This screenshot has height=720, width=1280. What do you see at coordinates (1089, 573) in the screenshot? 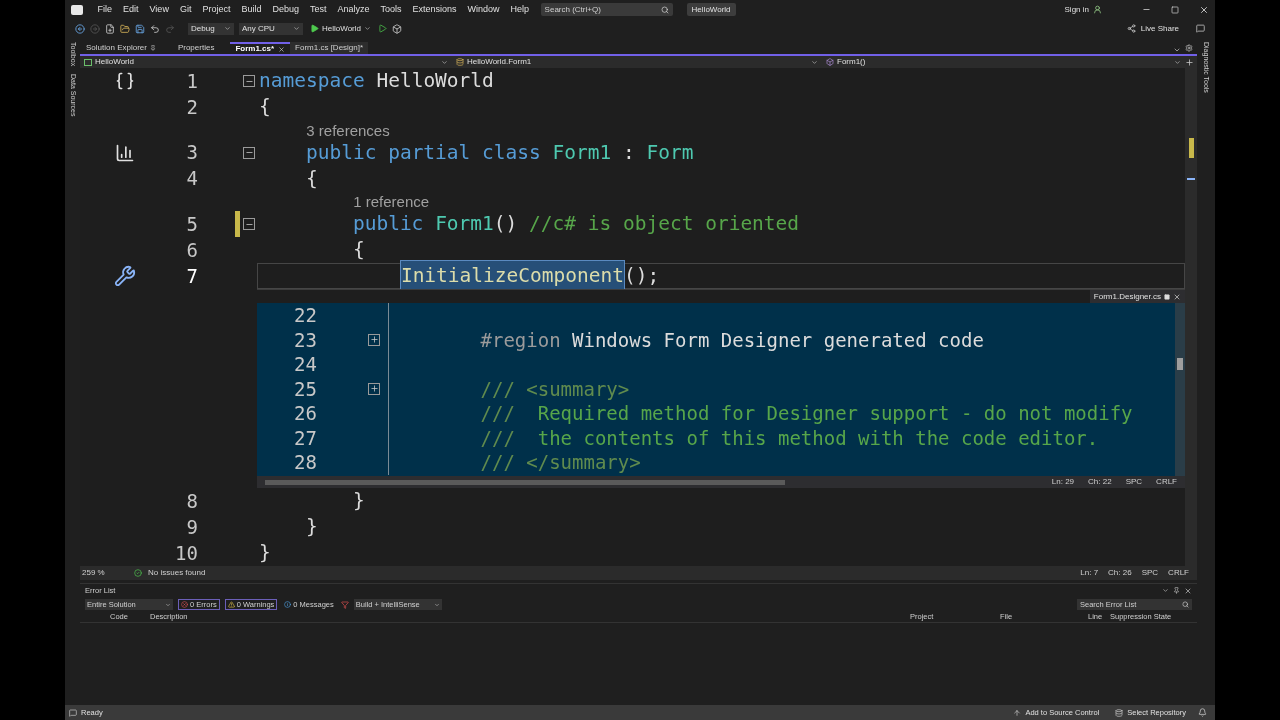
I see `line-indicator: Ln: 7` at bounding box center [1089, 573].